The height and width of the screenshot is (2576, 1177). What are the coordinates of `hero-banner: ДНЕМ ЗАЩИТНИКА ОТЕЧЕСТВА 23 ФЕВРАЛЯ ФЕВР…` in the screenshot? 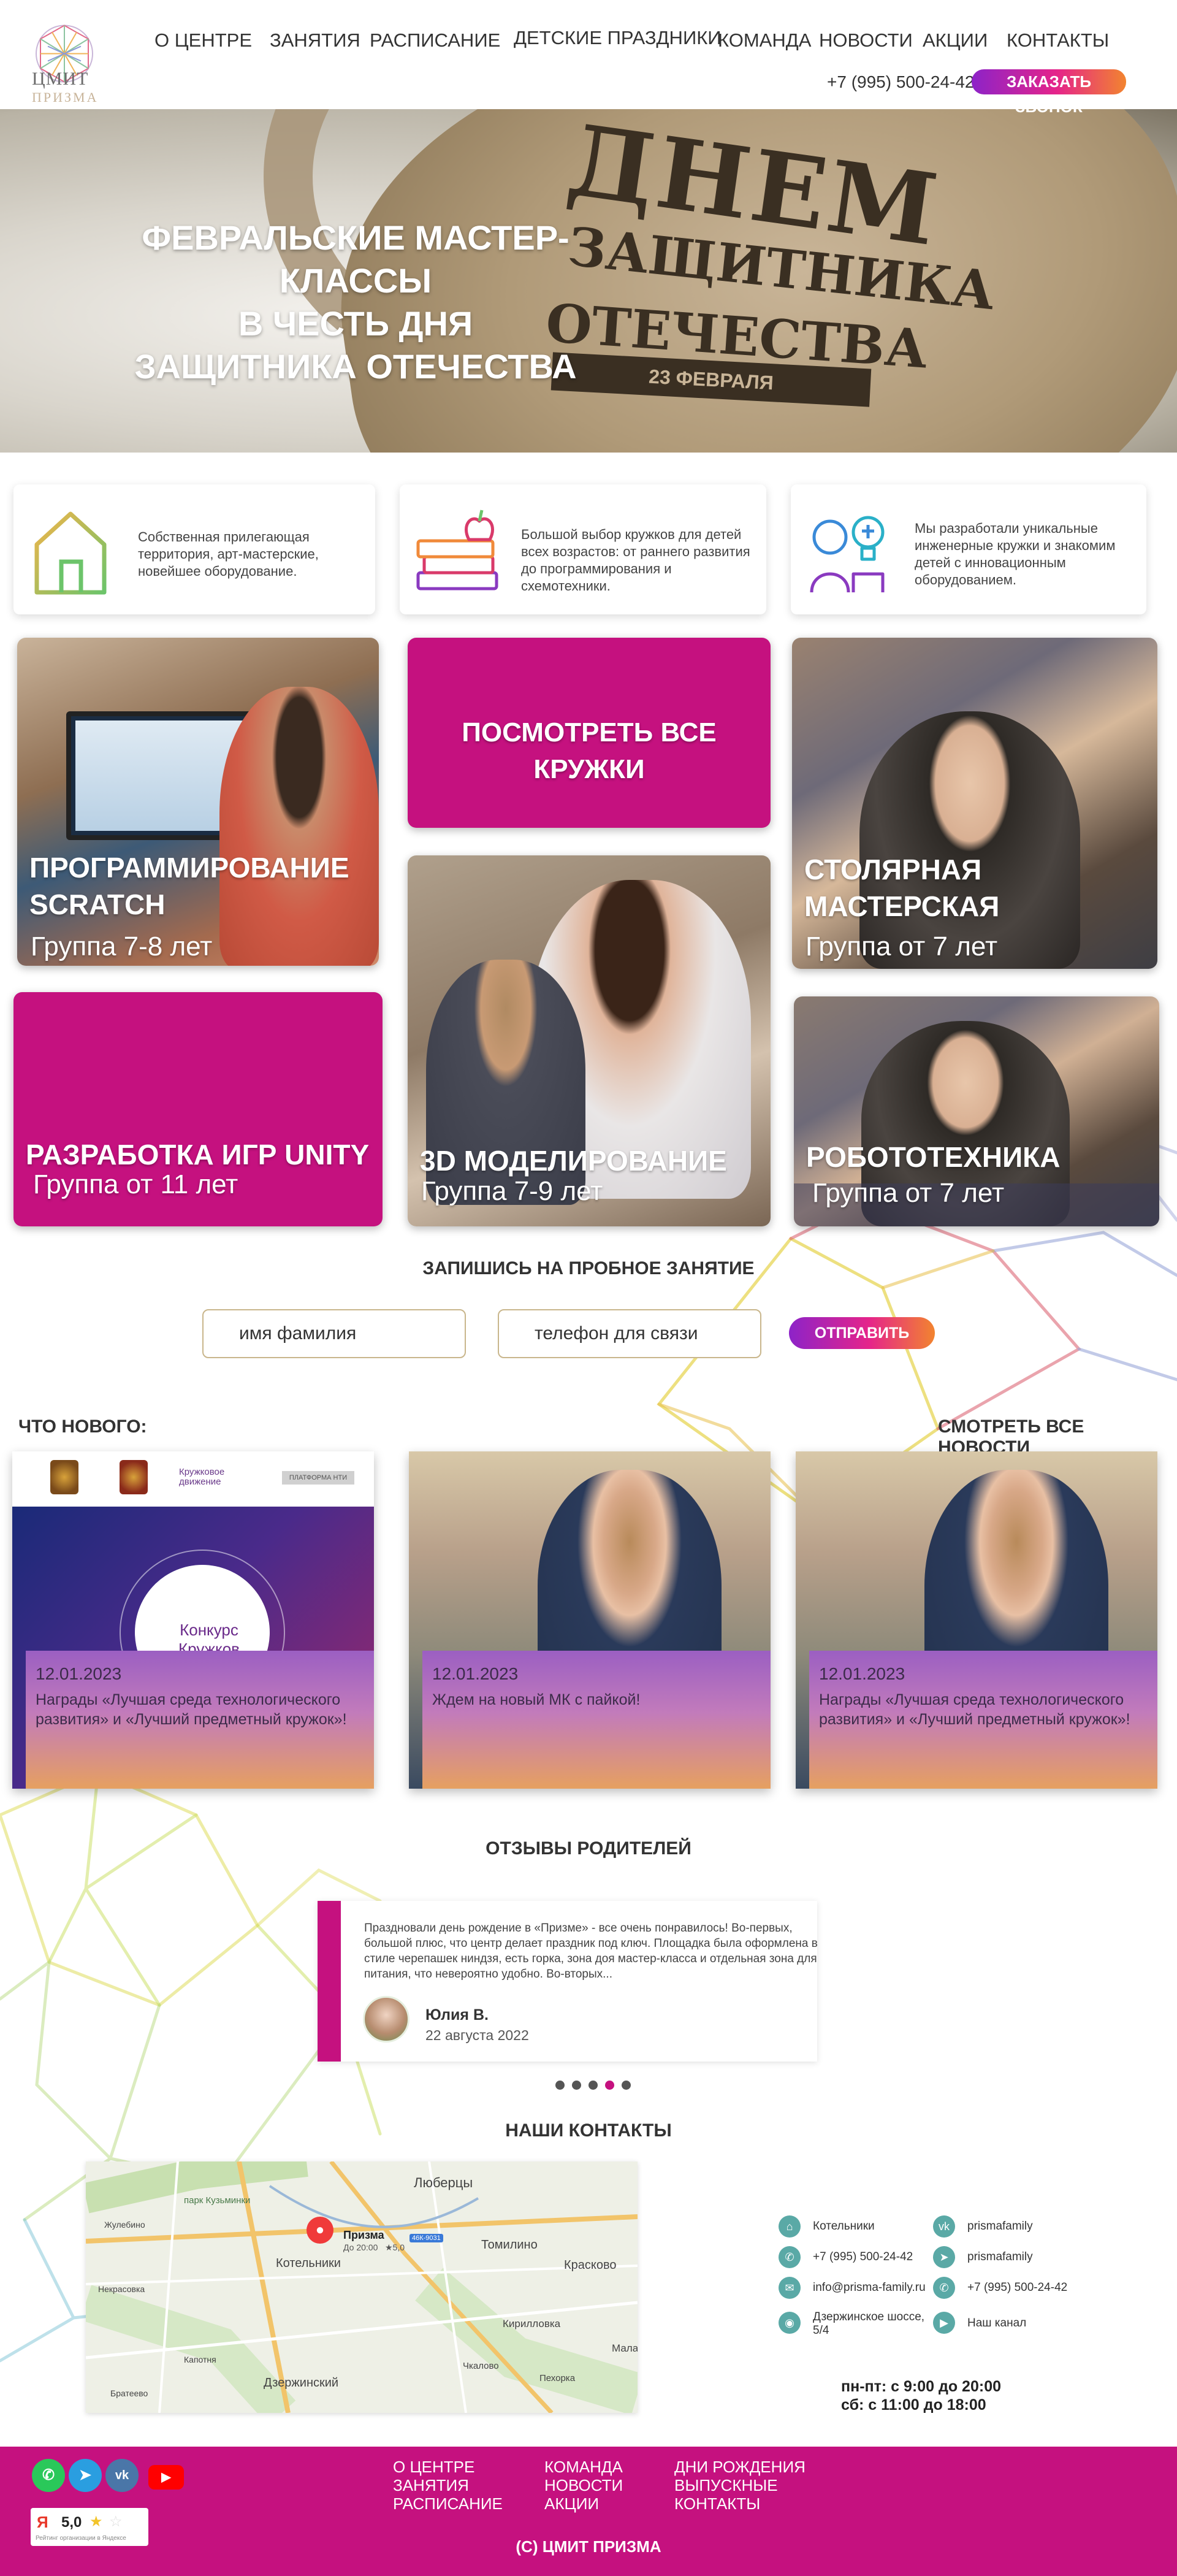 It's located at (588, 281).